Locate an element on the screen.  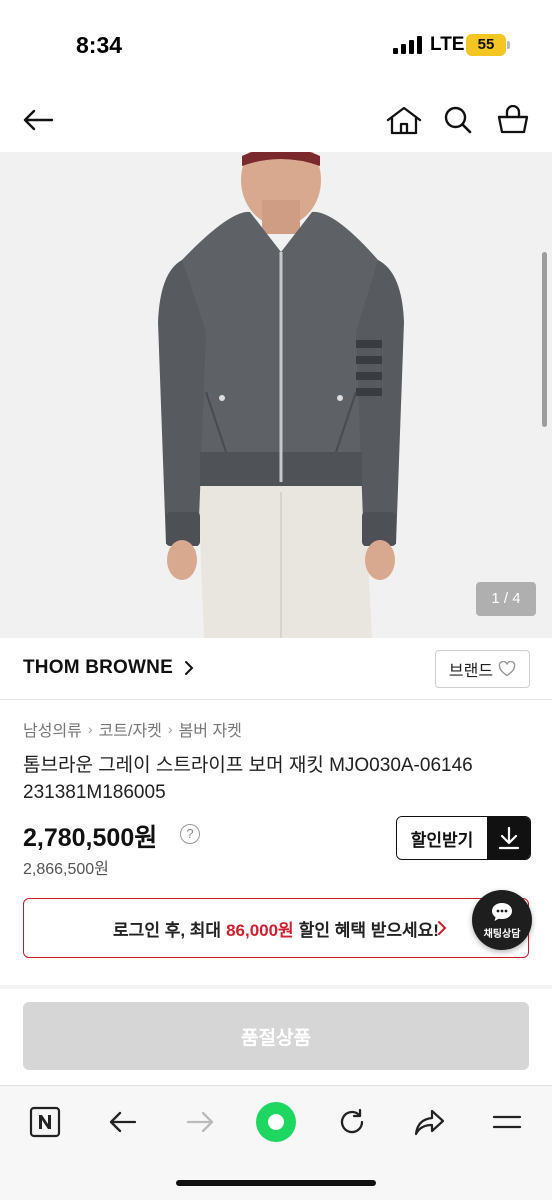
breadcrumb-item: 코트/자켓 is located at coordinates (130, 729).